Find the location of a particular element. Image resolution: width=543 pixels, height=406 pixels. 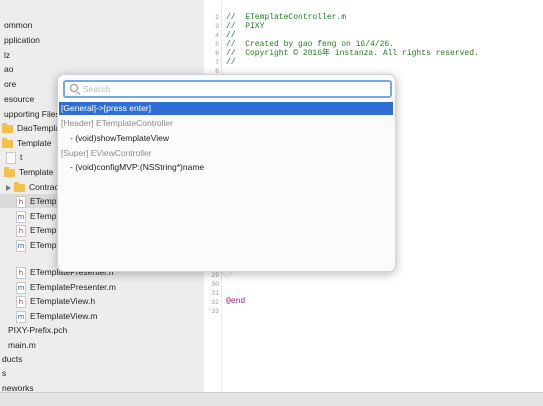

nav-item-label: upporting Files is located at coordinates (32, 114).